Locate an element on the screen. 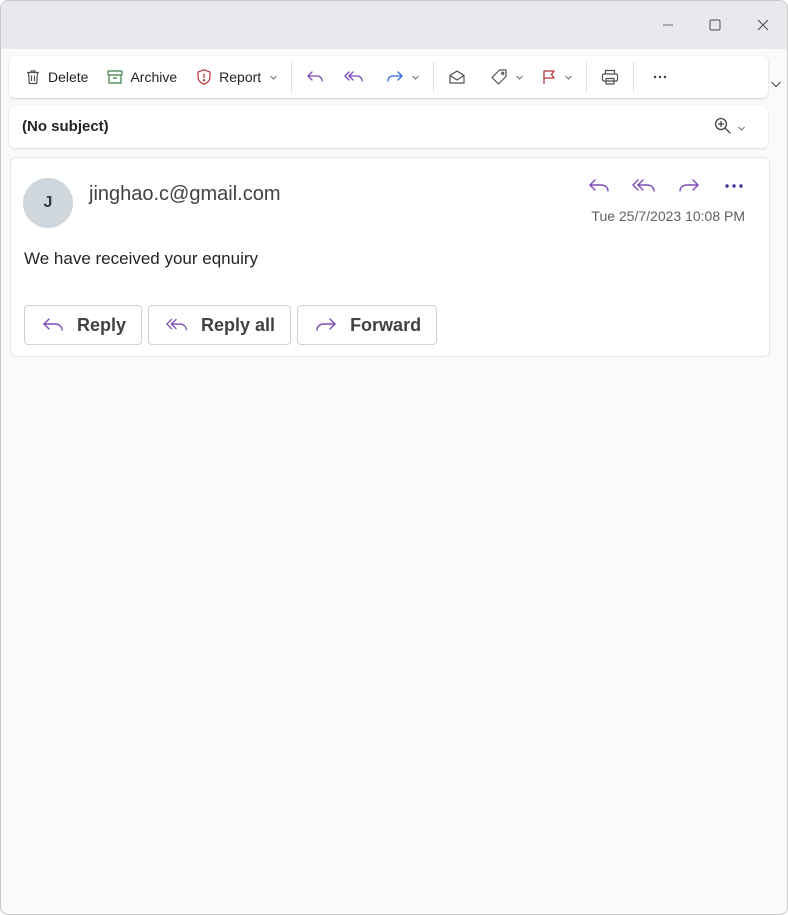  tag-icon is located at coordinates (499, 77).